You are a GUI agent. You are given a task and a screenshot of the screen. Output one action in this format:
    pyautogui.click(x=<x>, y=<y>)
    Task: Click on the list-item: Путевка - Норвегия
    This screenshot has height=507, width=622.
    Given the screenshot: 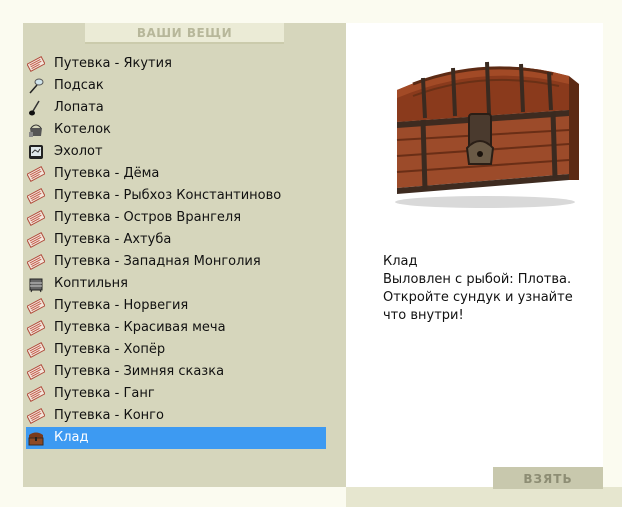 What is the action you would take?
    pyautogui.click(x=176, y=306)
    